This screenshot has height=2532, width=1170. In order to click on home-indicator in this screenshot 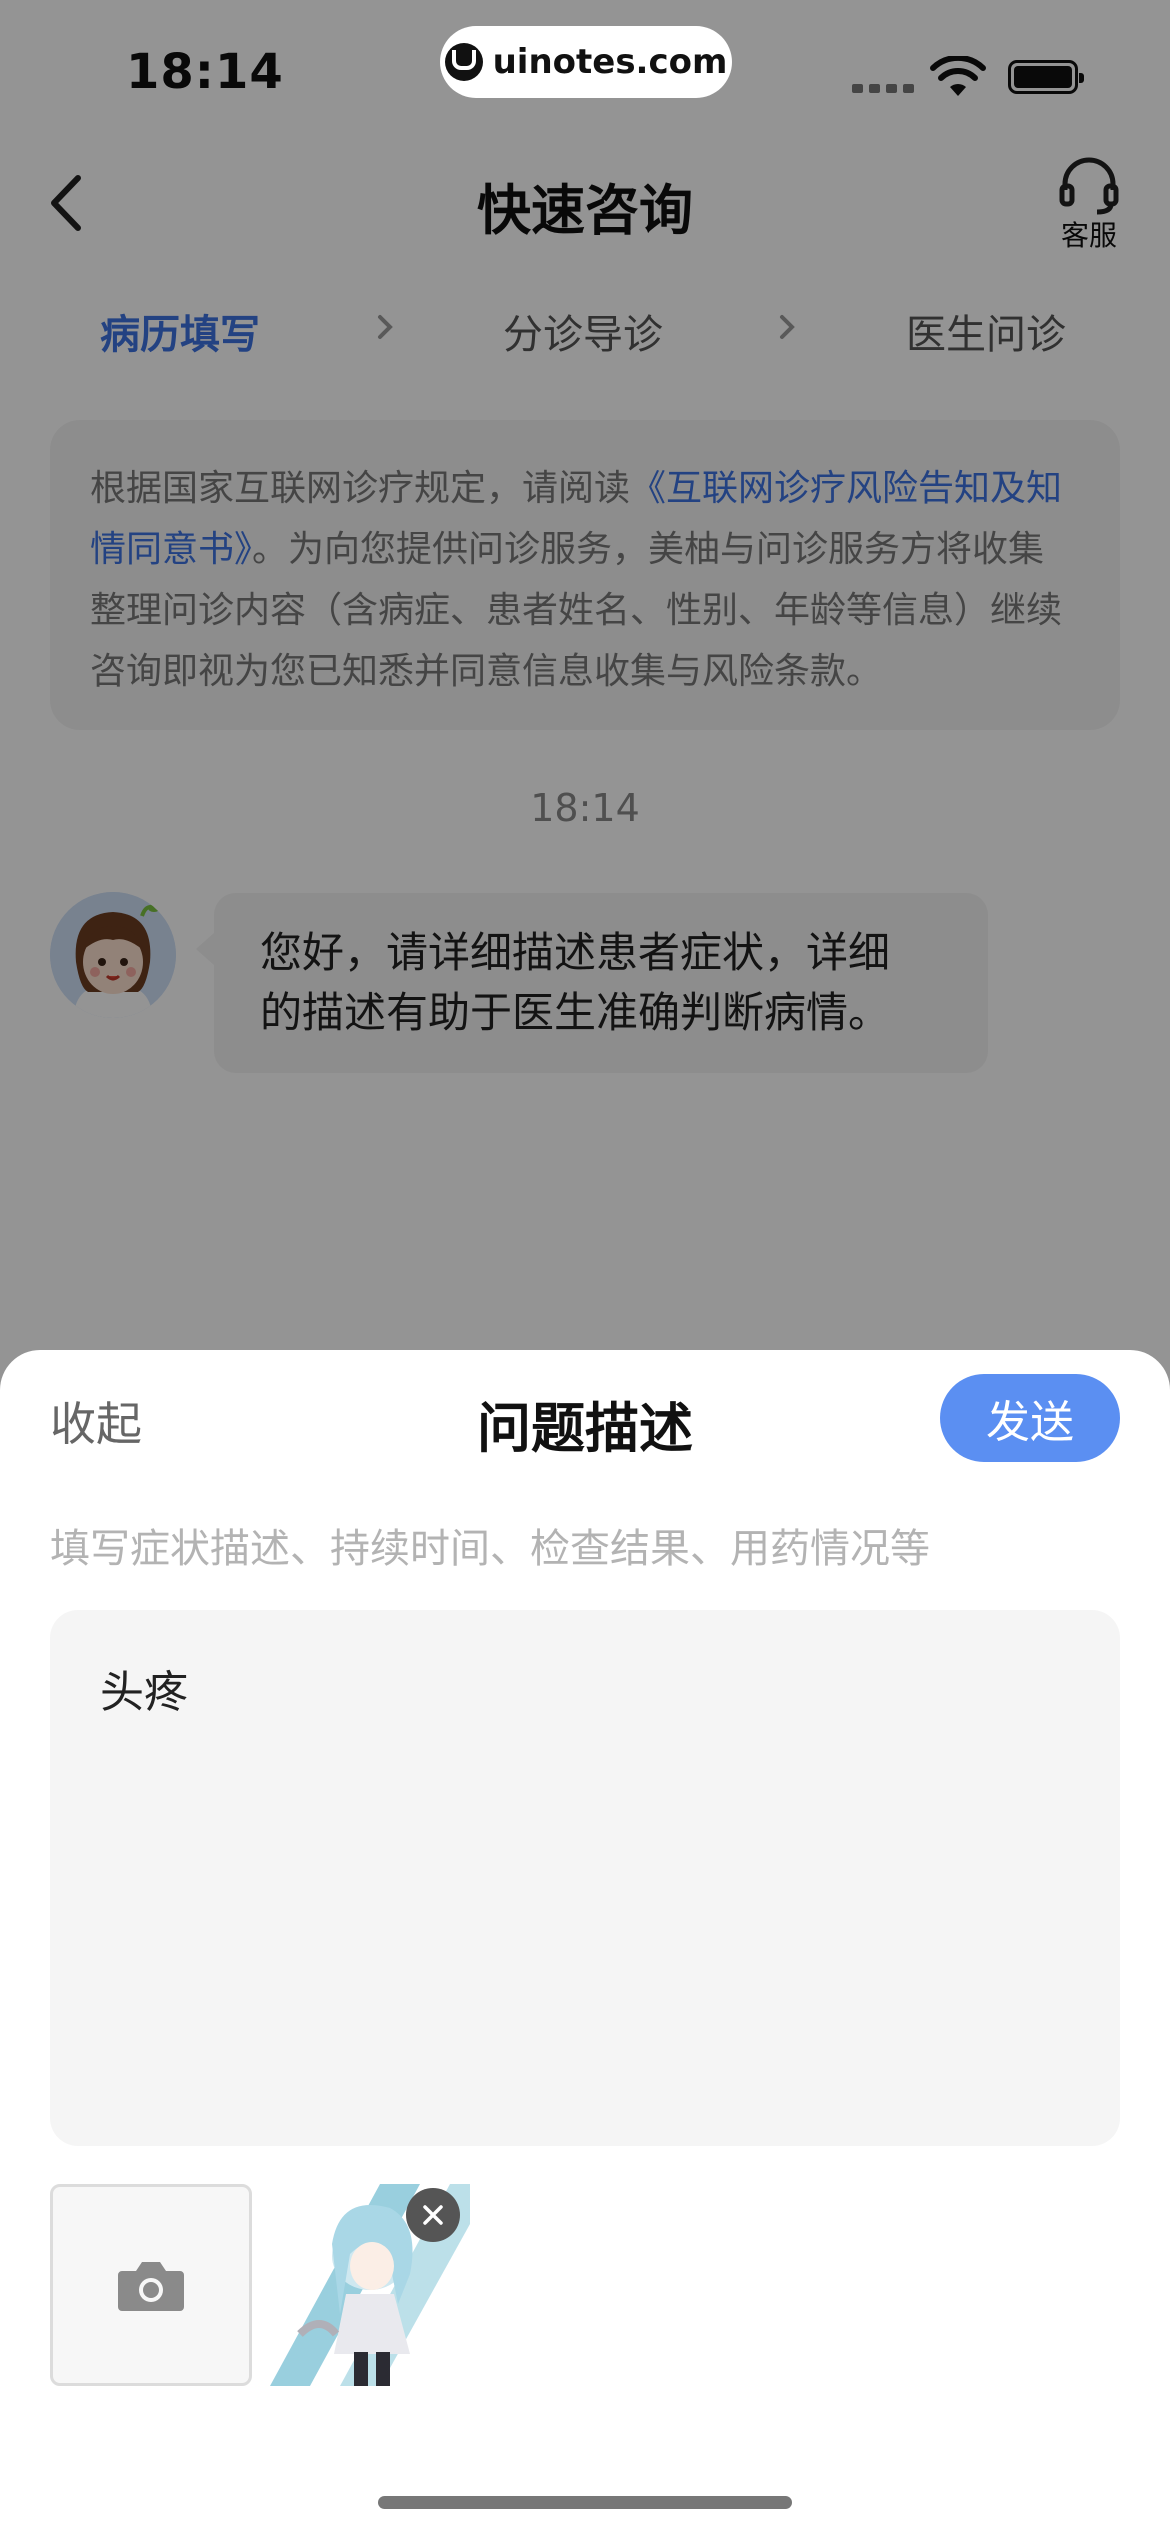, I will do `click(585, 2502)`.